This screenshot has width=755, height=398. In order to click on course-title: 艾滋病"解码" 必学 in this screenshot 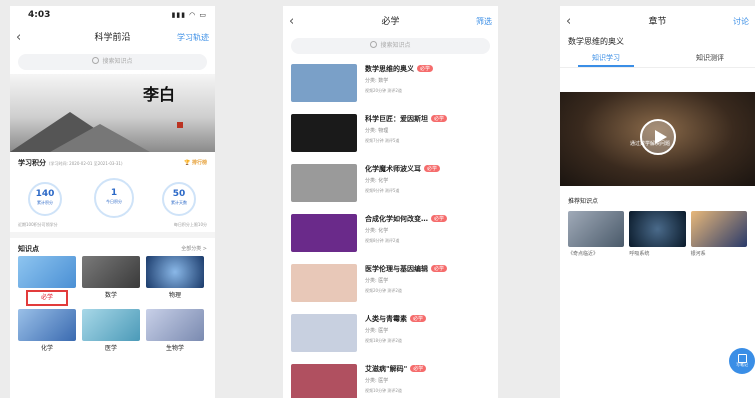, I will do `click(396, 369)`.